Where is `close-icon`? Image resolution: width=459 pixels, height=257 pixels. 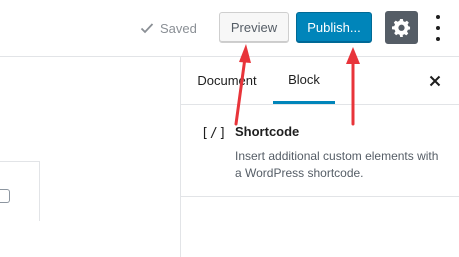 close-icon is located at coordinates (435, 81).